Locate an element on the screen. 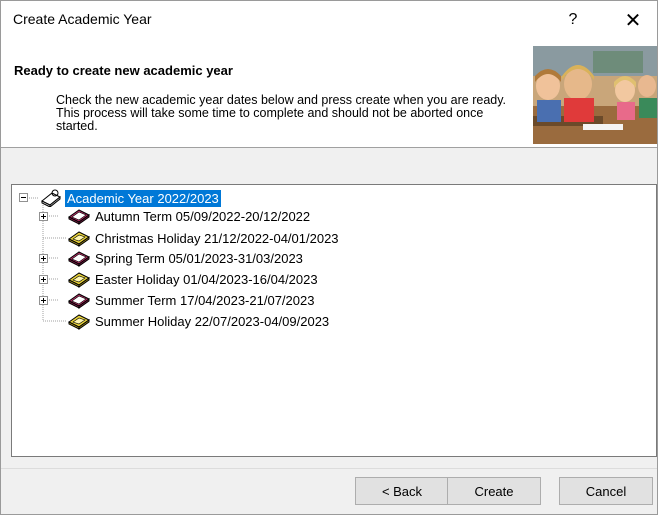  tree-item-spring-term: Spring Term 05/01/2023-31/03/2023 is located at coordinates (186, 258).